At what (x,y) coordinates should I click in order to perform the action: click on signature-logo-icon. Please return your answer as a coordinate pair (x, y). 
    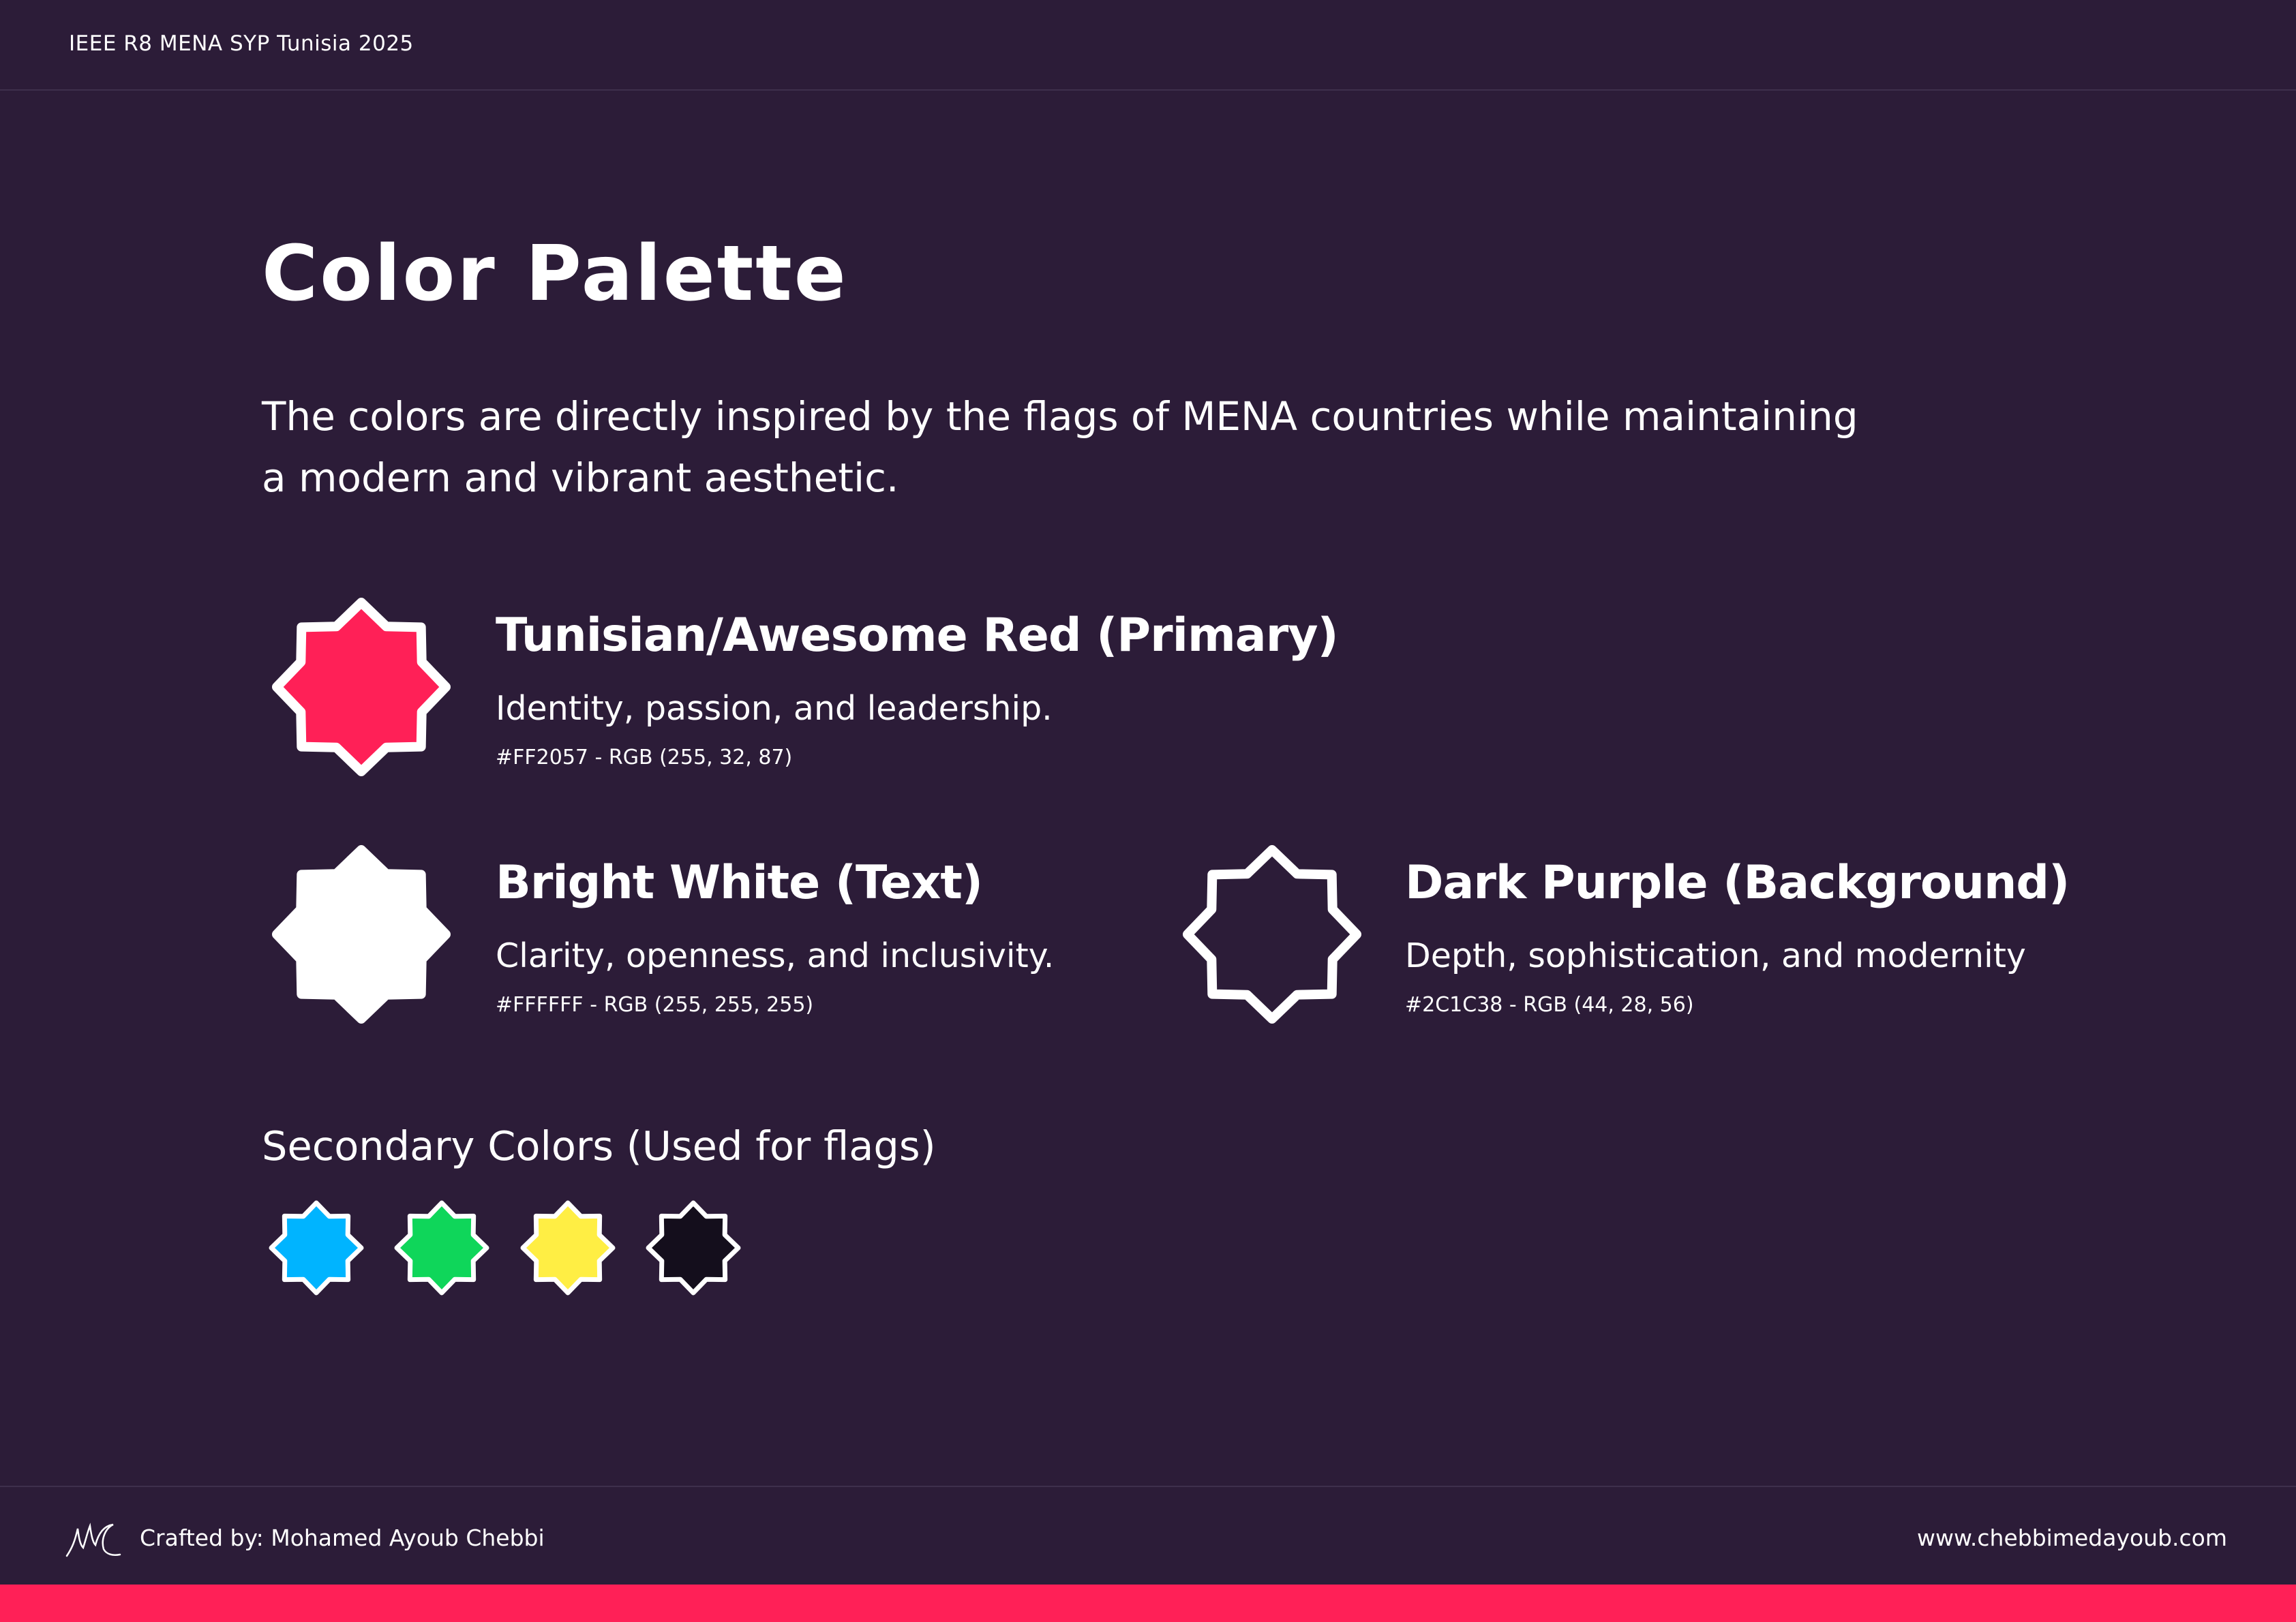
    Looking at the image, I should click on (93, 1540).